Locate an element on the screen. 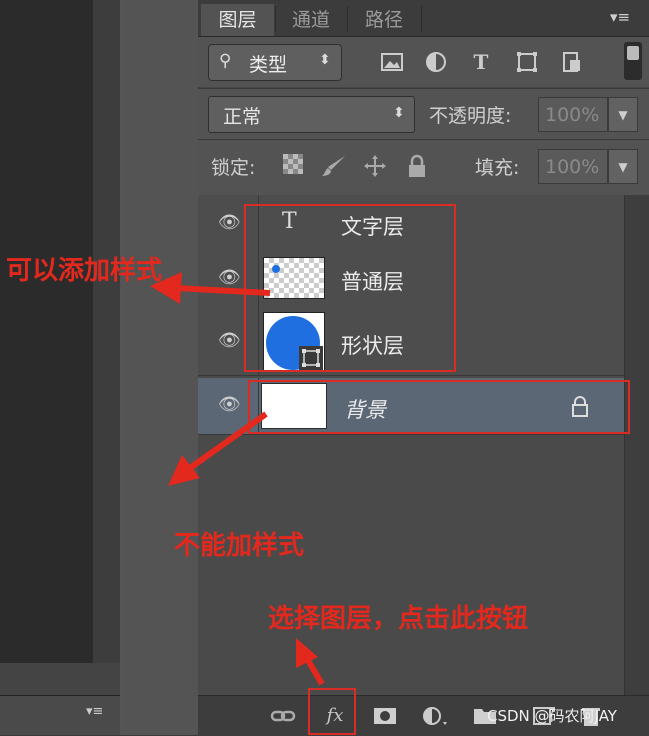 The image size is (649, 736). arrow-to-fx-button is located at coordinates (310, 662).